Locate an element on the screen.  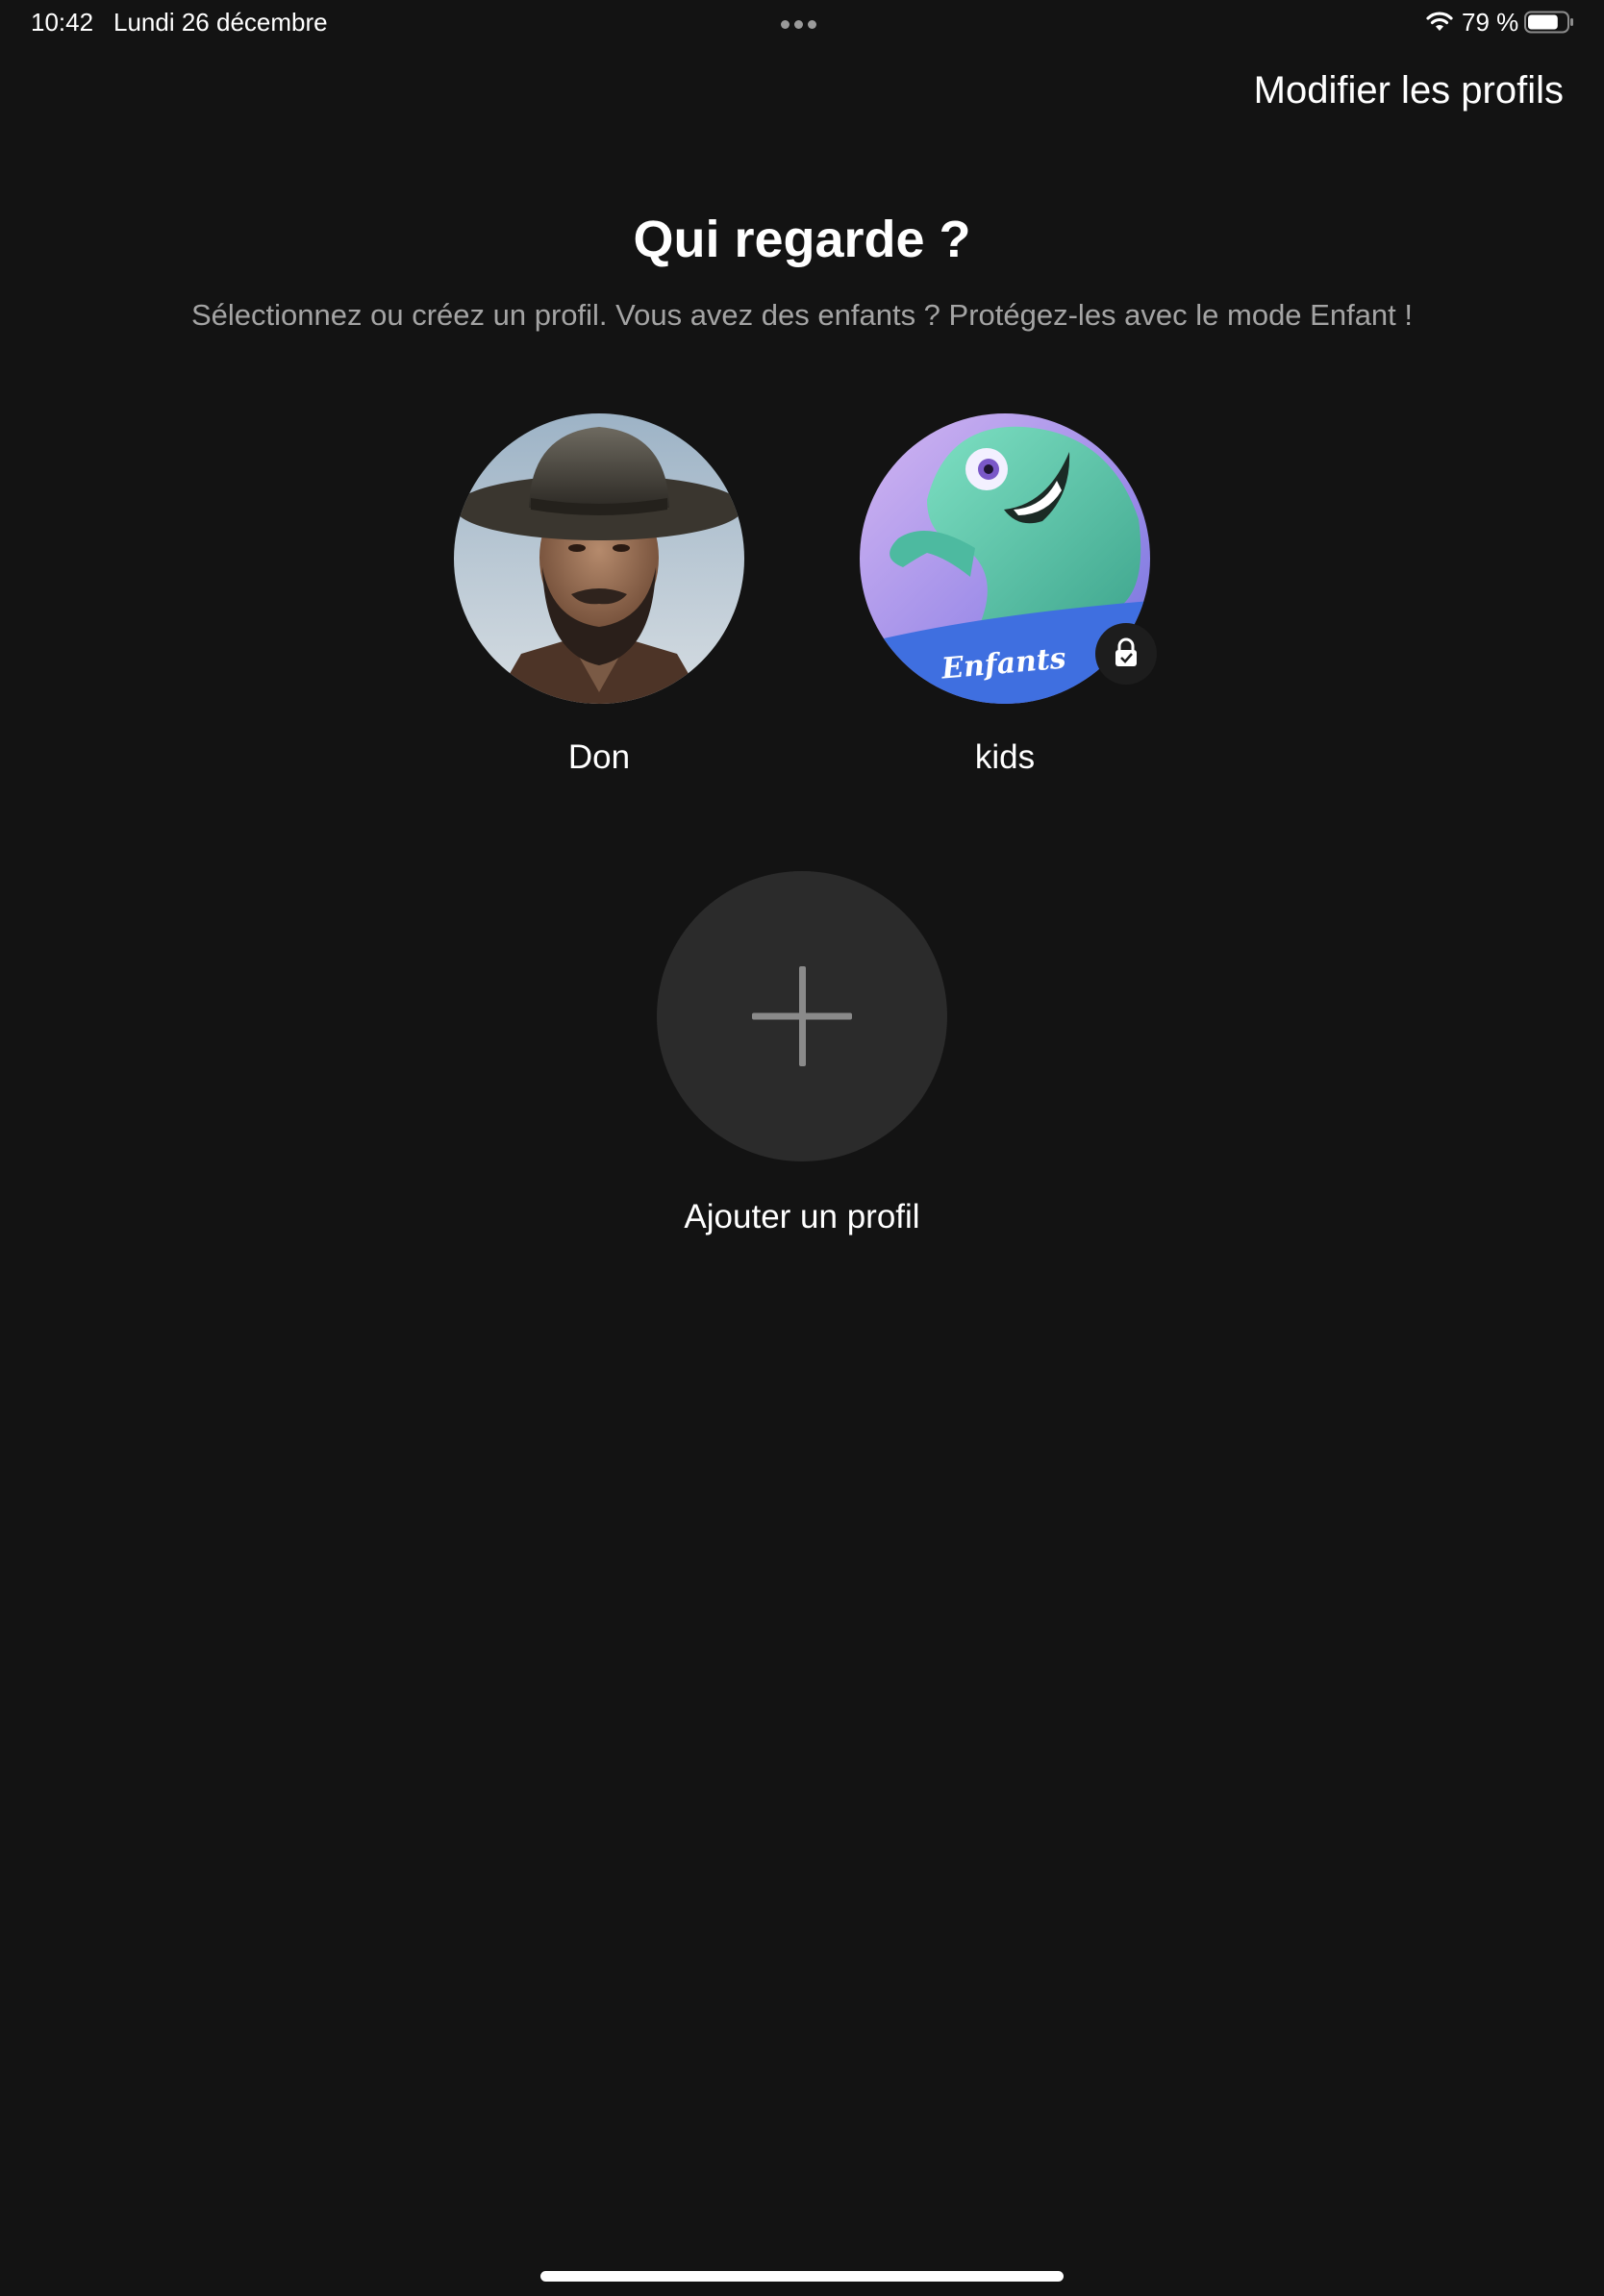
wifi-icon is located at coordinates (1439, 21).